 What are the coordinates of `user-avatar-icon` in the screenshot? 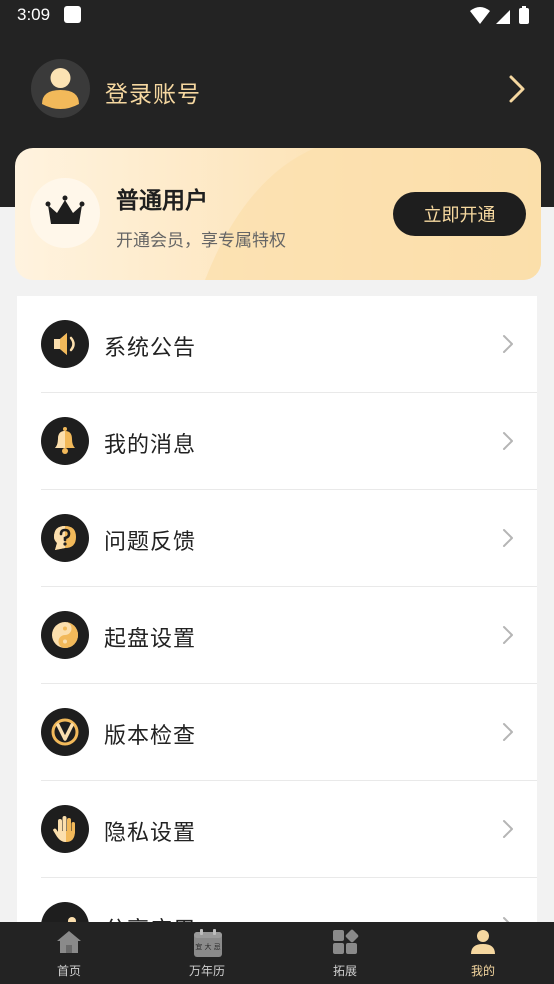 It's located at (60, 88).